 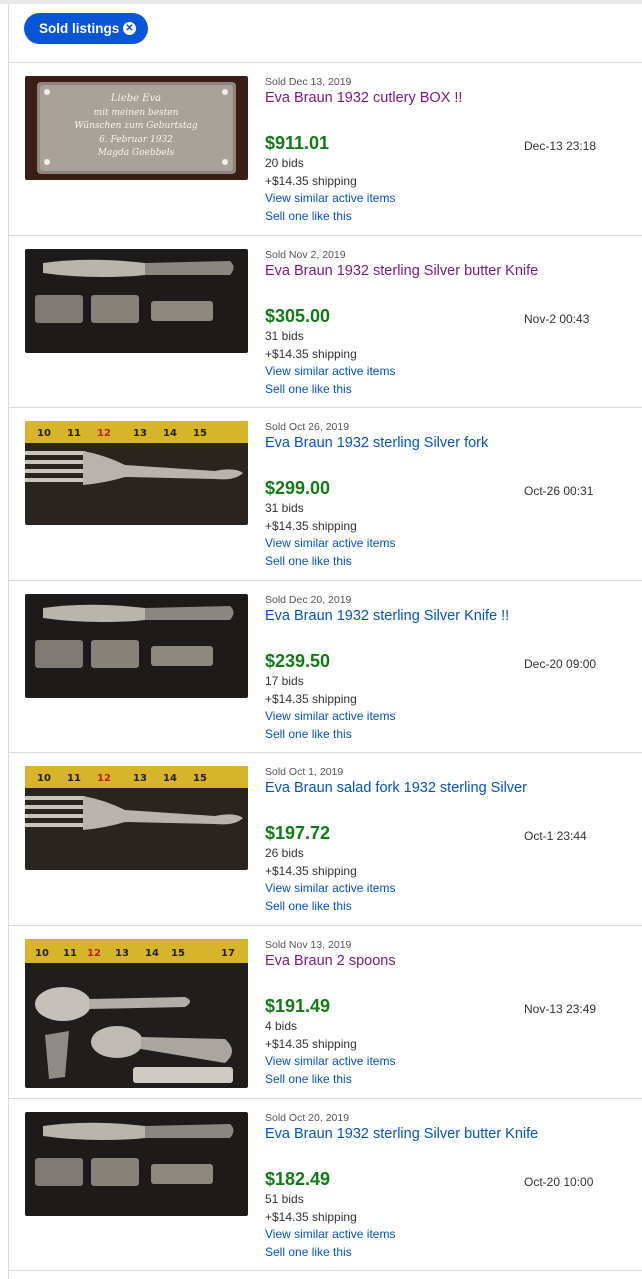 What do you see at coordinates (298, 315) in the screenshot?
I see `sold-price: $305.00` at bounding box center [298, 315].